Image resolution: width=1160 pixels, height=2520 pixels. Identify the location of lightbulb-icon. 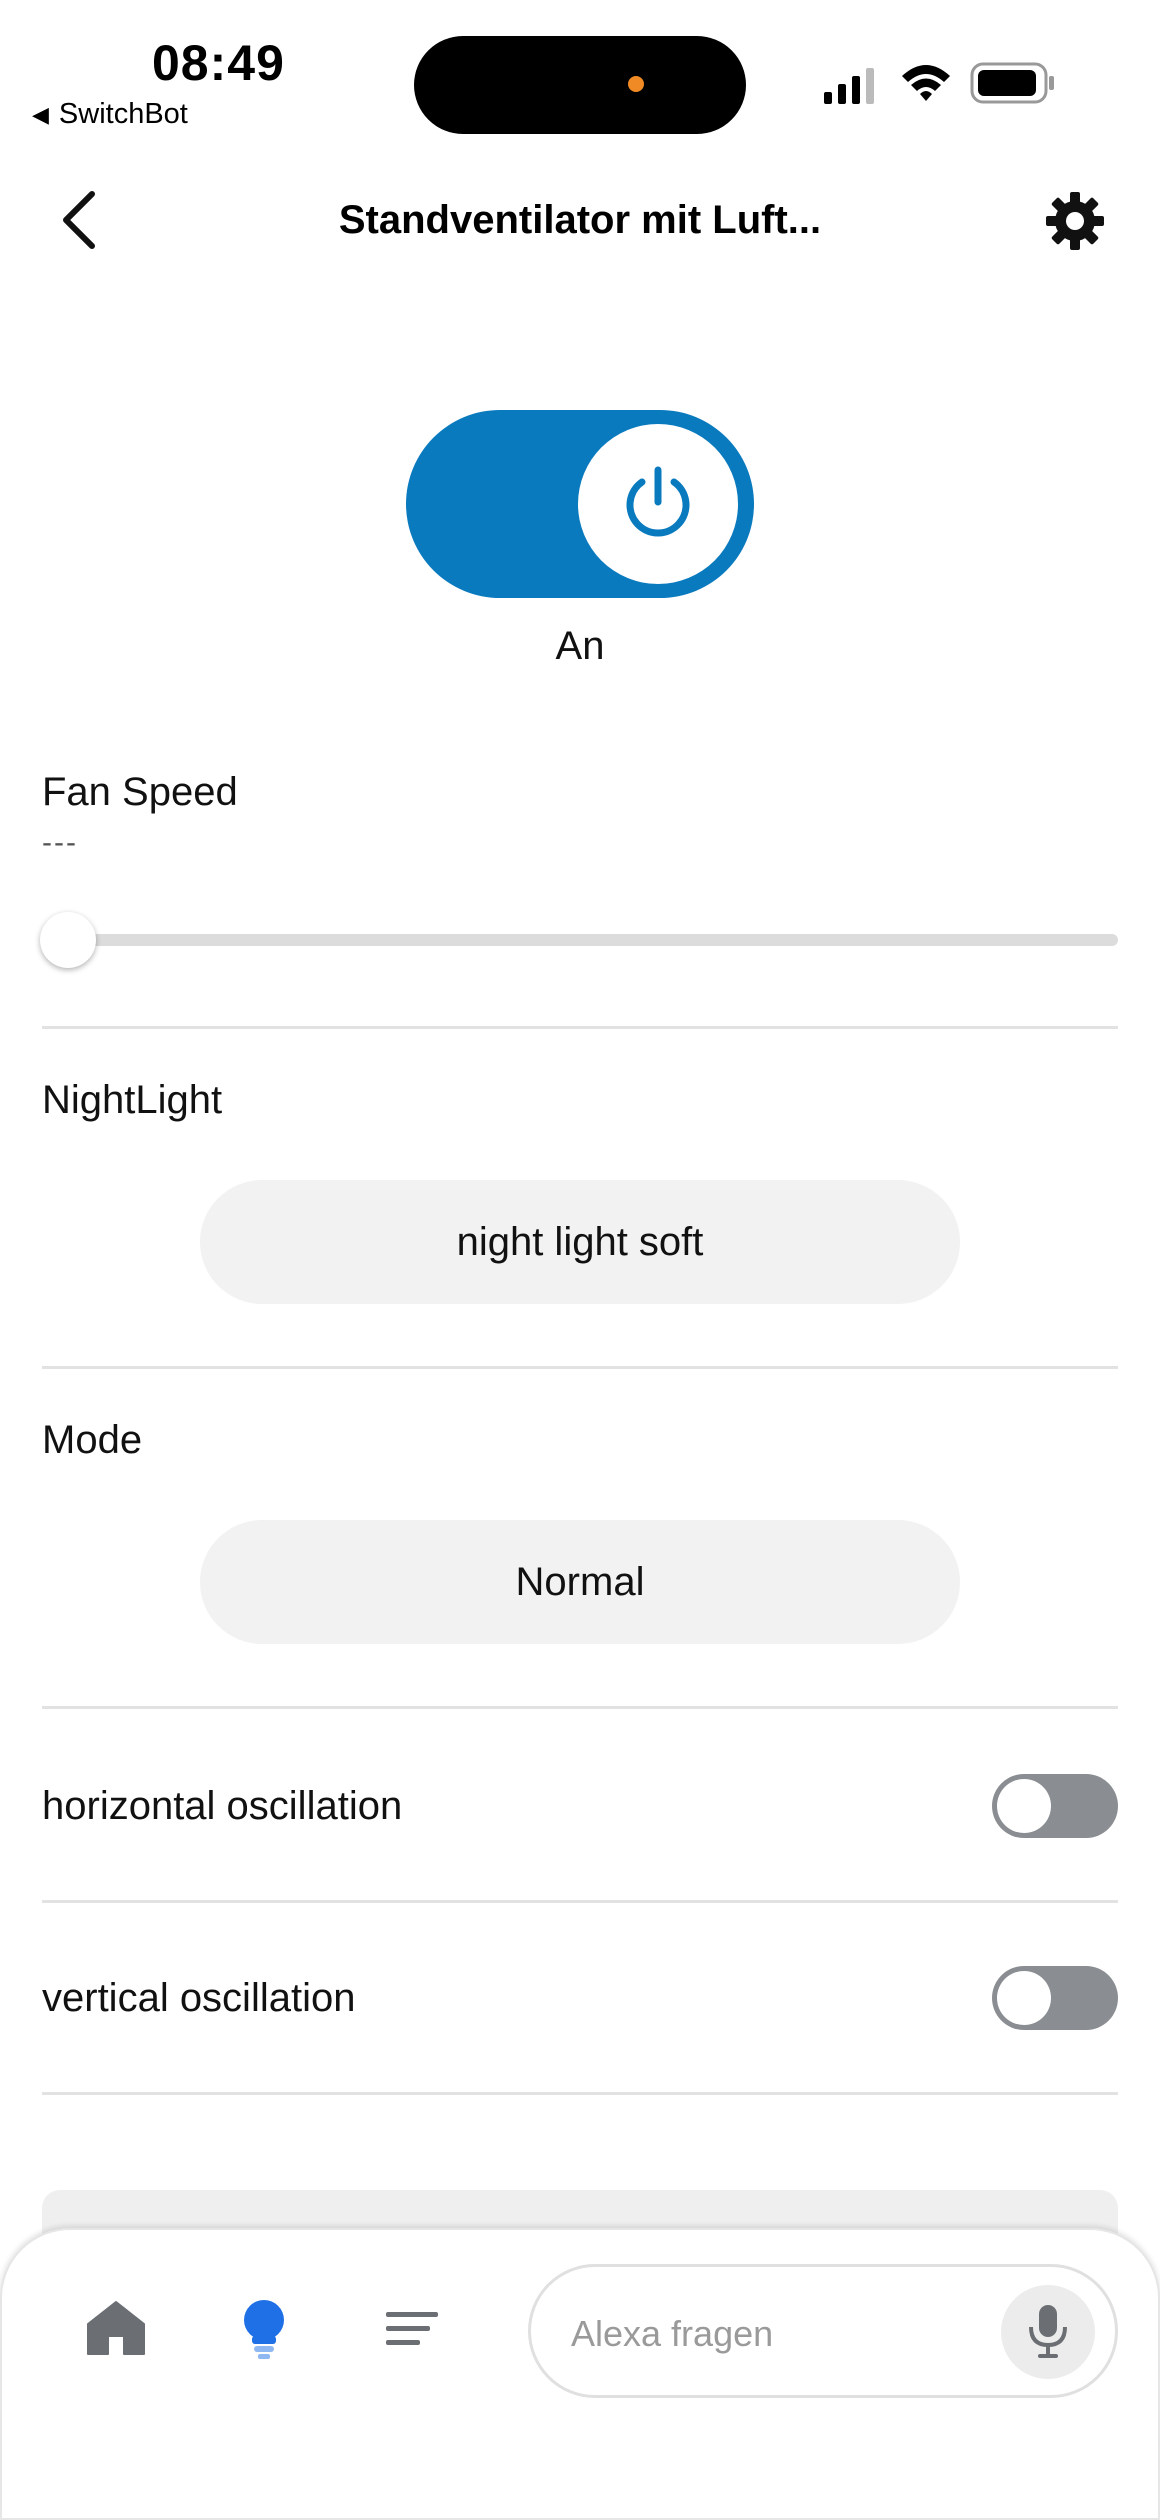
(264, 2328).